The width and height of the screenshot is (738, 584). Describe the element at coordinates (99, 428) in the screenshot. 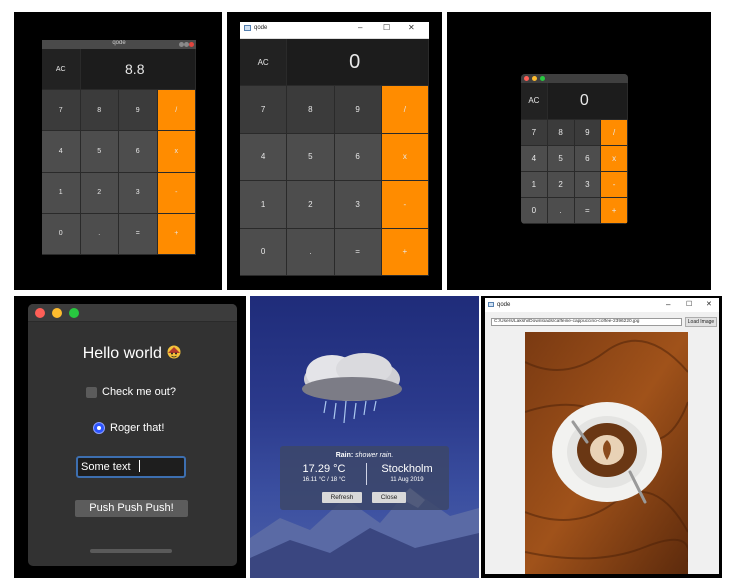

I see `radio-button` at that location.